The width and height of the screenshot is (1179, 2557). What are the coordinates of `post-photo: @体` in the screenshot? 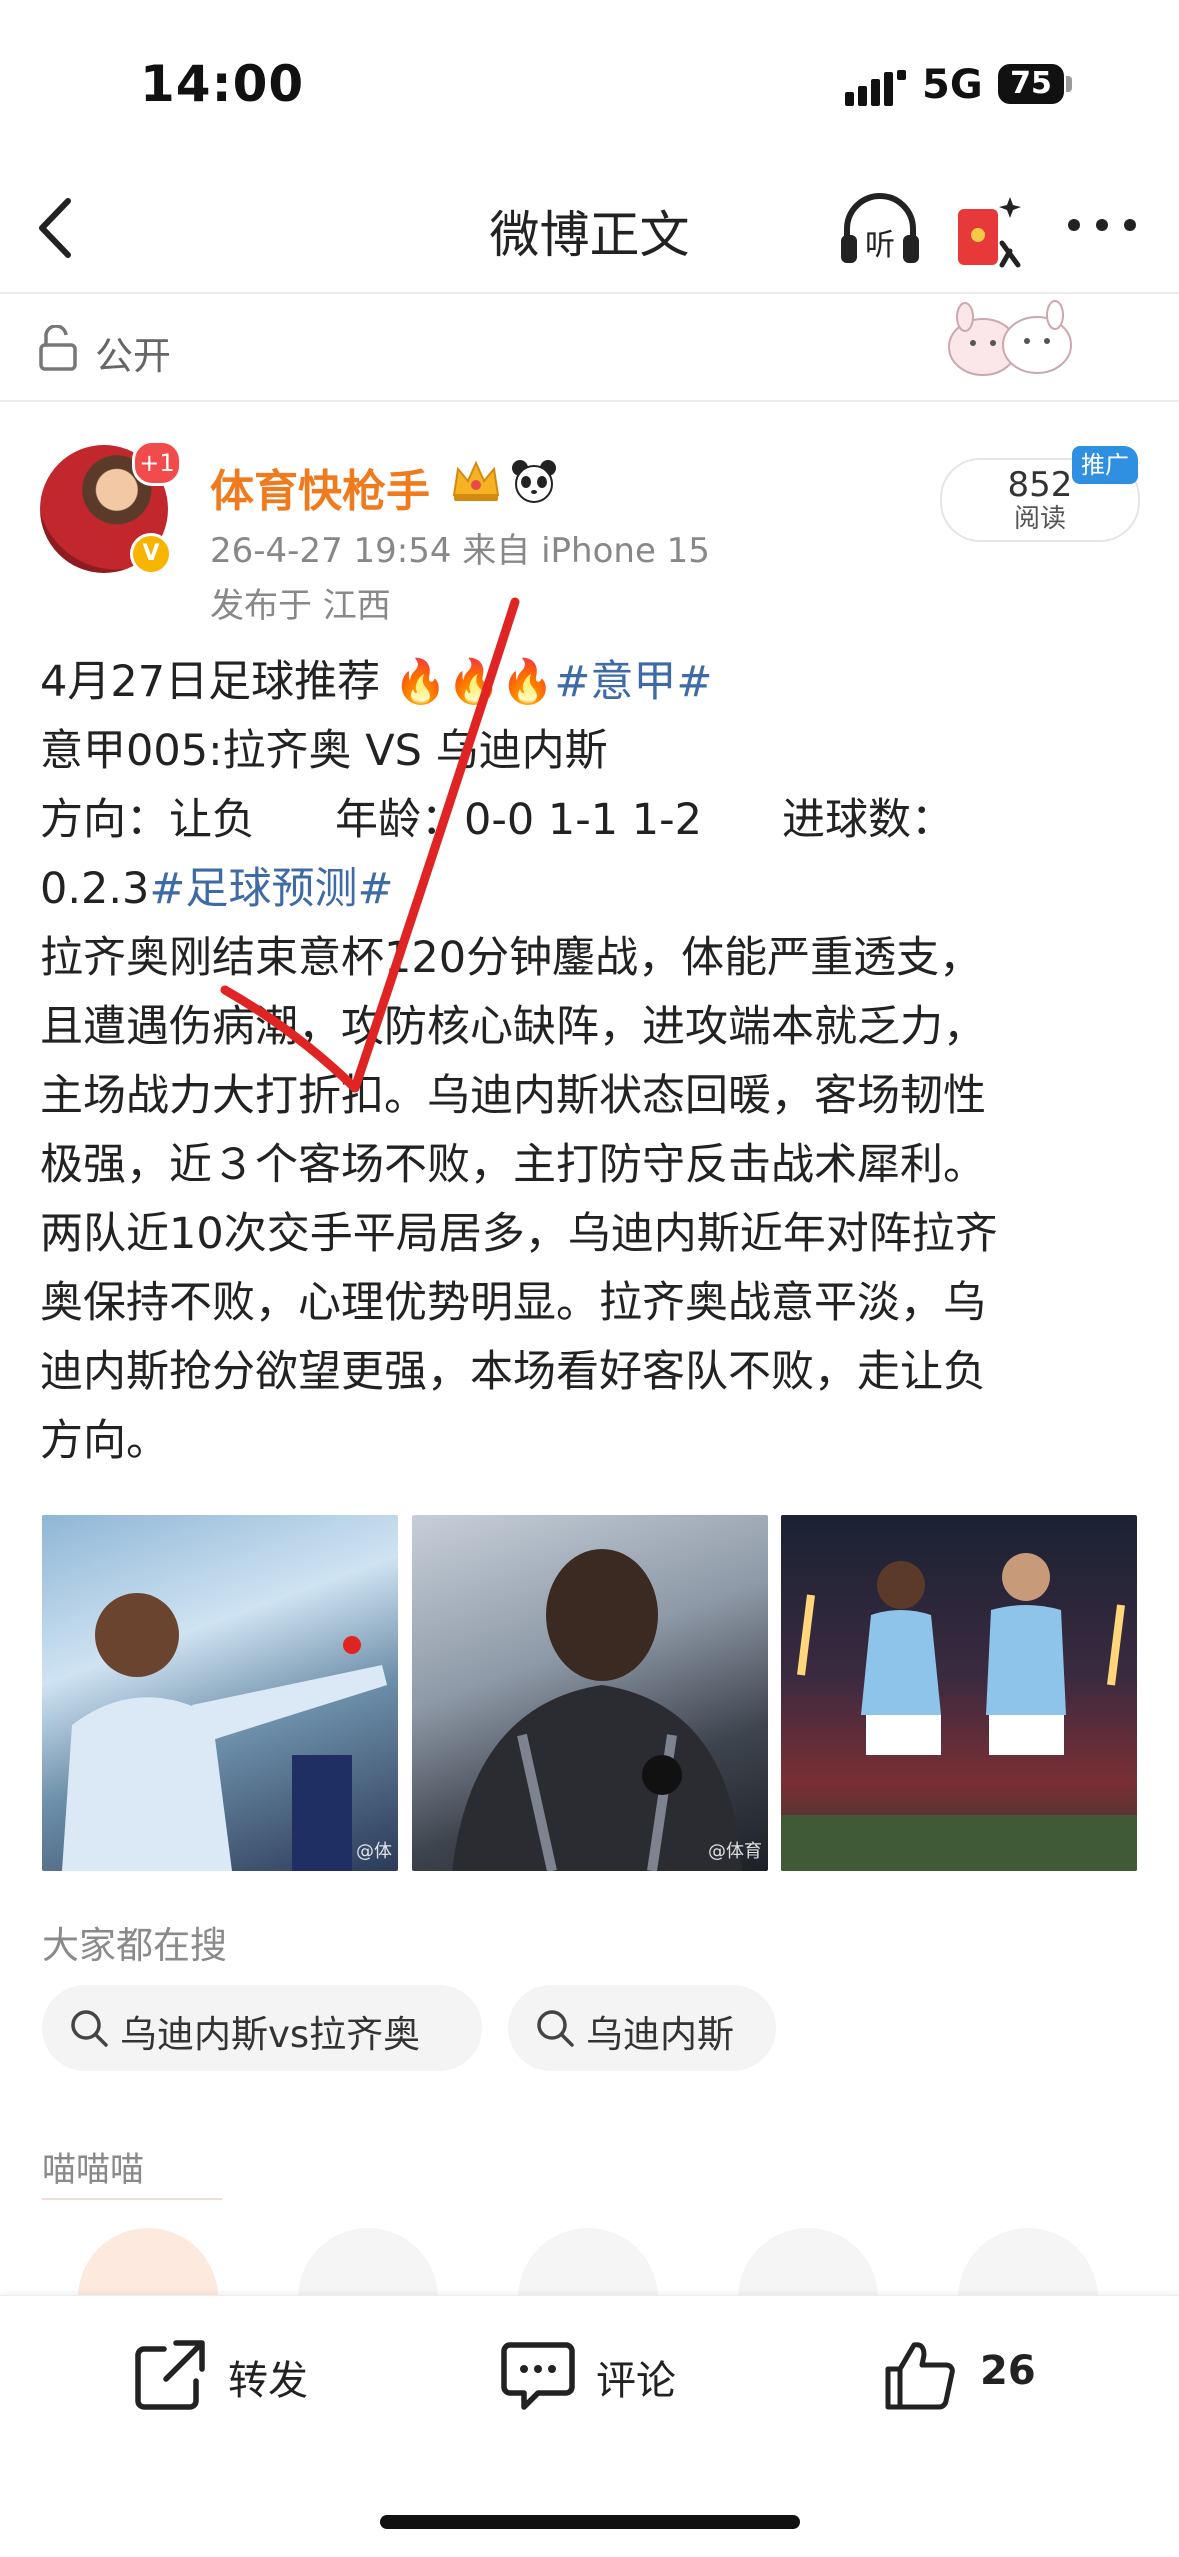 It's located at (220, 1693).